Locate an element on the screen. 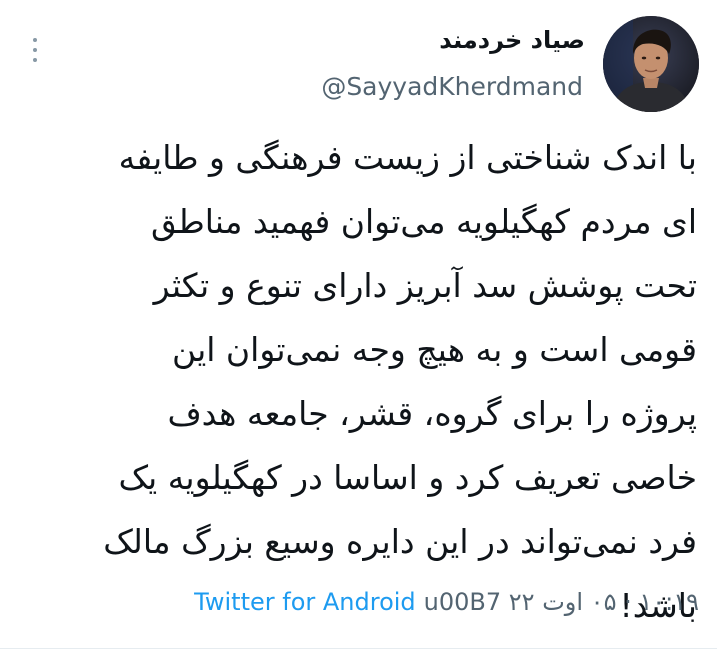 The width and height of the screenshot is (717, 653). tweet-text-line: ای مردم کهگیلویه می‌توان فهمید مناطق is located at coordinates (423, 221).